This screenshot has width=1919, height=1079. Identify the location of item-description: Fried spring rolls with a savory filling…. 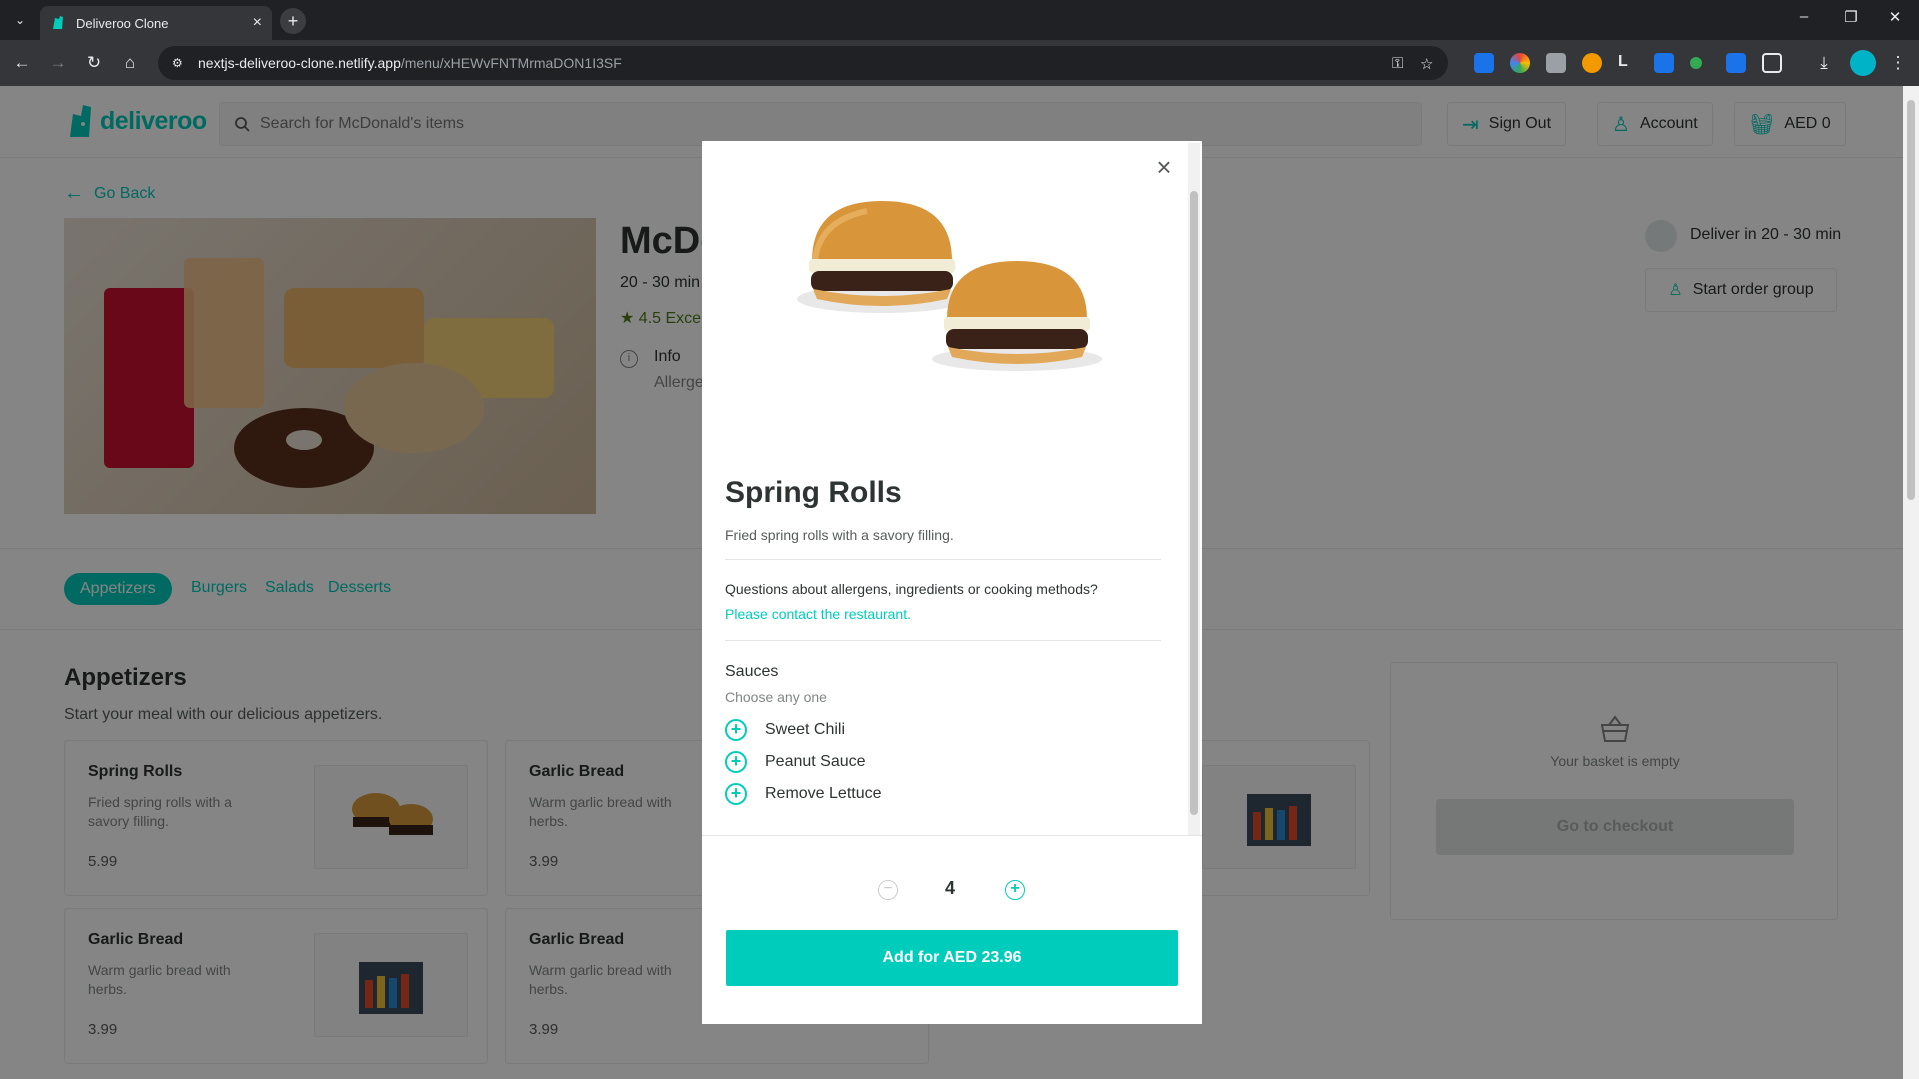
(839, 535).